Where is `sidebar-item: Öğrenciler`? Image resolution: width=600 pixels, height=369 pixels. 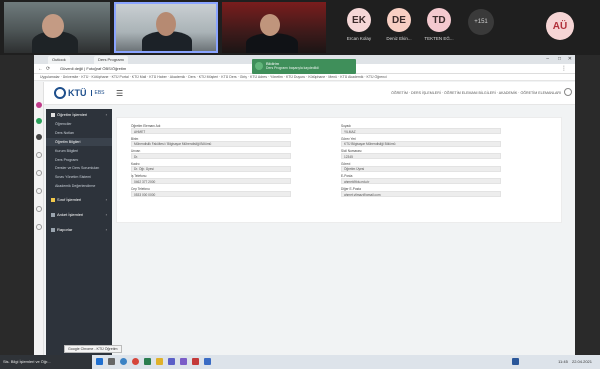 sidebar-item: Öğrenciler is located at coordinates (79, 124).